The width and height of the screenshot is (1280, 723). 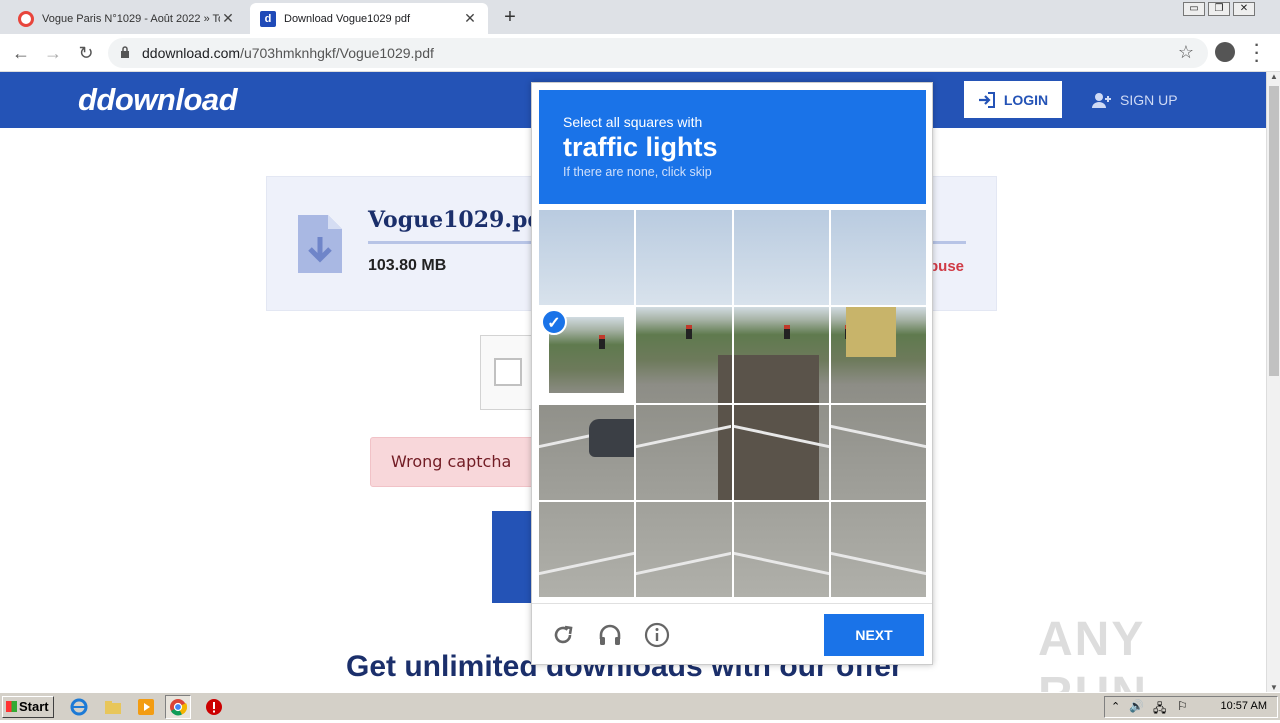 What do you see at coordinates (1274, 231) in the screenshot?
I see `scrollbar-thumb` at bounding box center [1274, 231].